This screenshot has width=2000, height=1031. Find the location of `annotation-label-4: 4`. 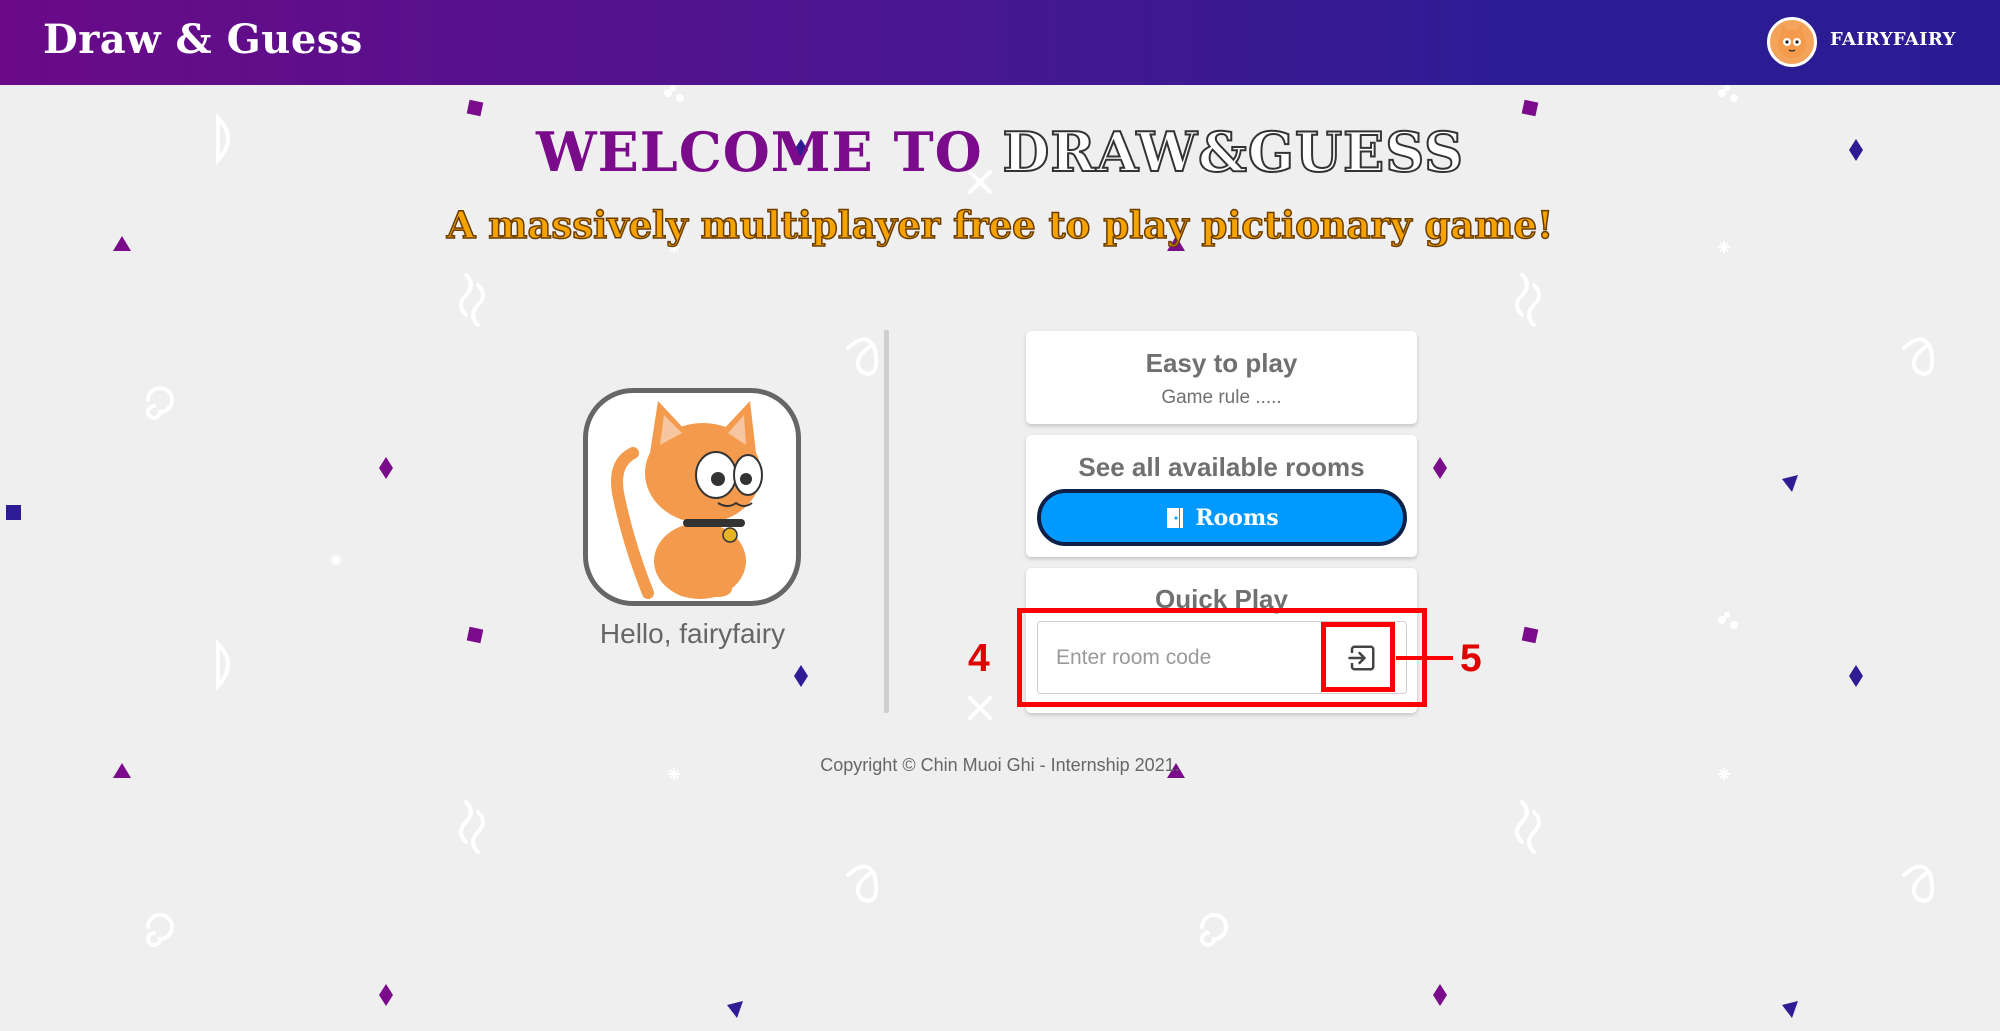

annotation-label-4: 4 is located at coordinates (979, 658).